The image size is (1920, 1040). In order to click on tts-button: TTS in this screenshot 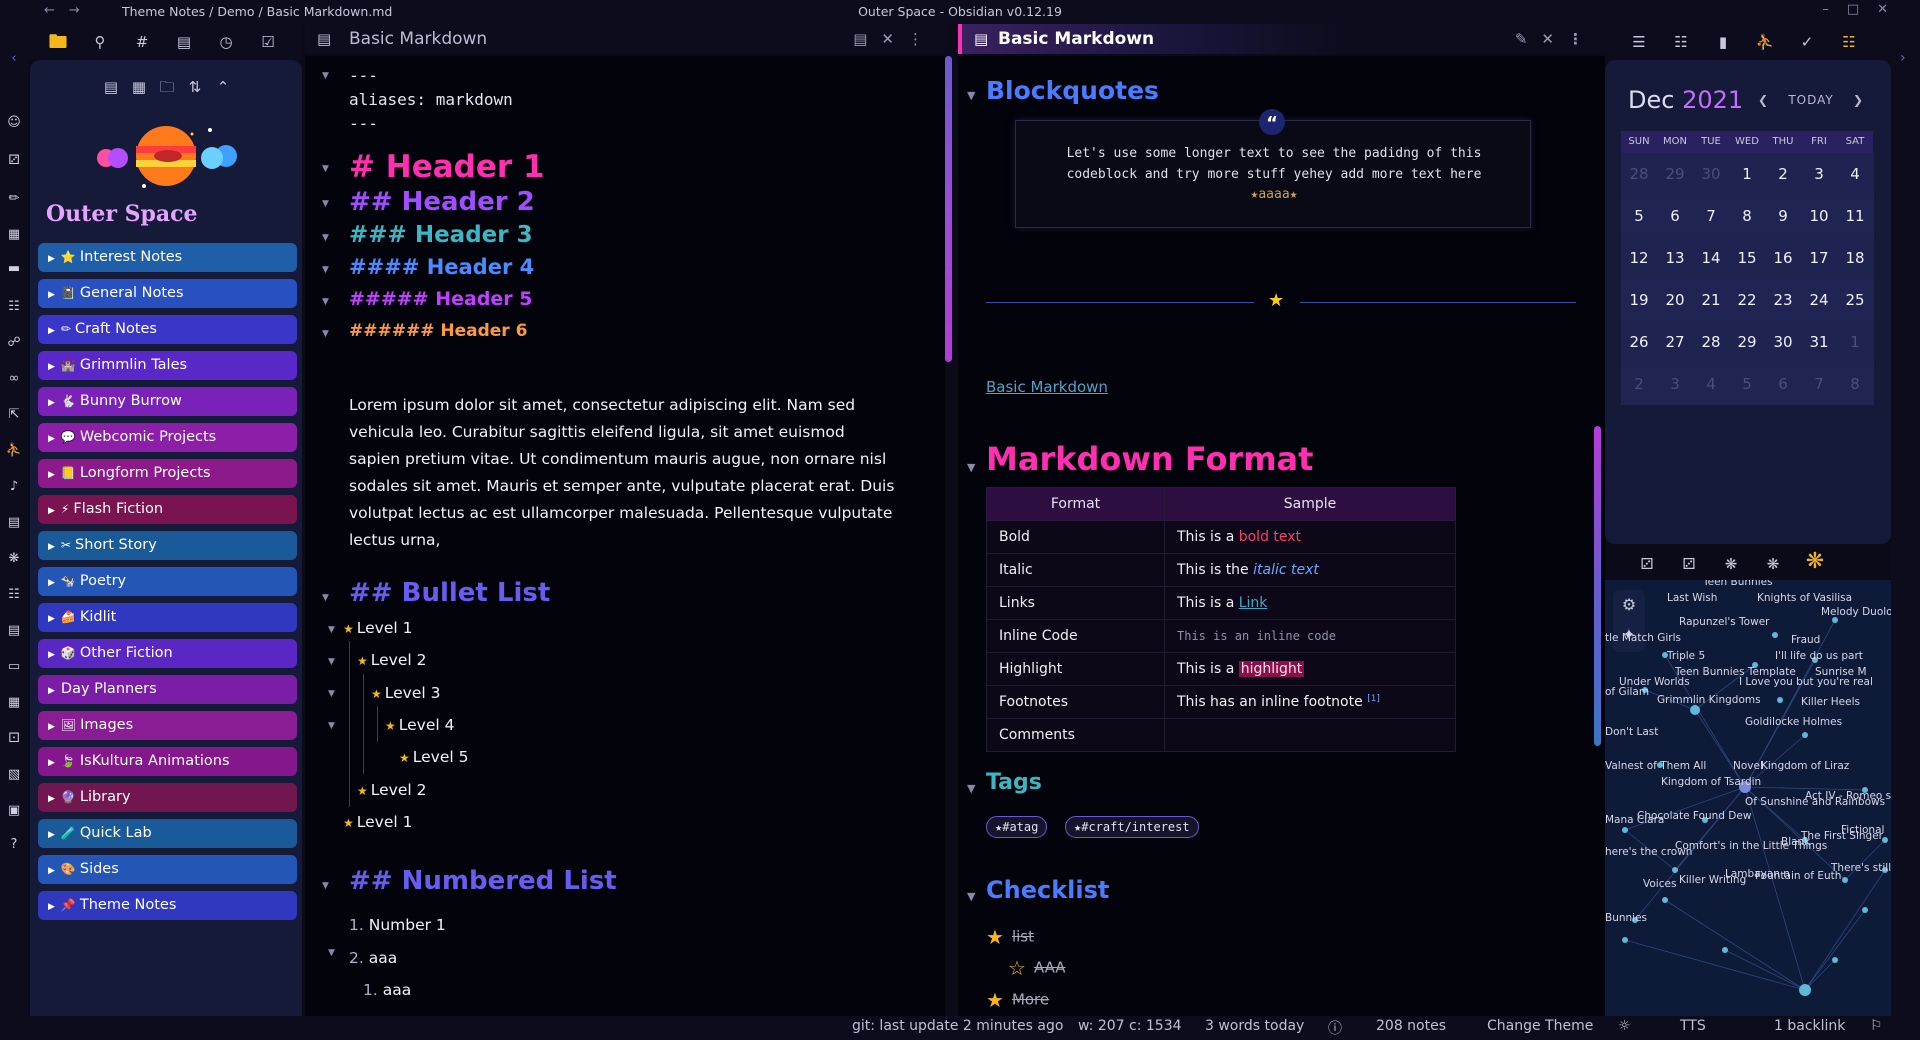, I will do `click(1693, 1026)`.